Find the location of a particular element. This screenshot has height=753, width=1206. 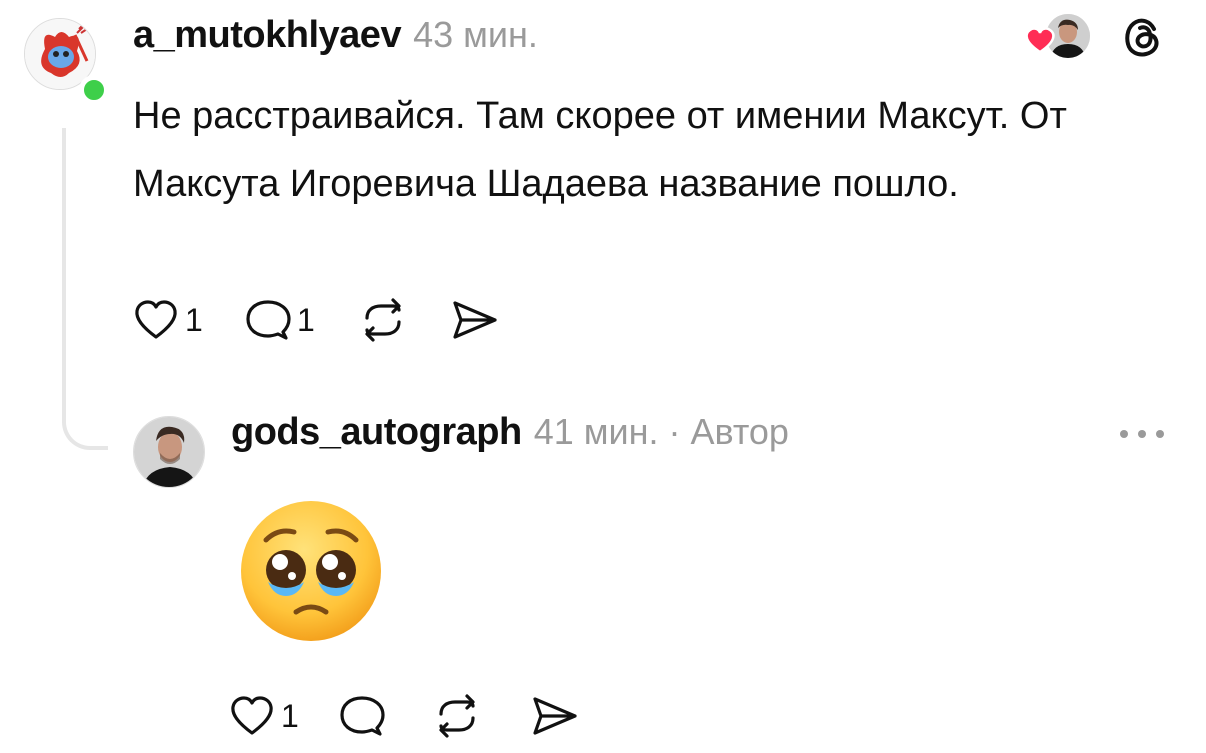

reply-button is located at coordinates (362, 716).